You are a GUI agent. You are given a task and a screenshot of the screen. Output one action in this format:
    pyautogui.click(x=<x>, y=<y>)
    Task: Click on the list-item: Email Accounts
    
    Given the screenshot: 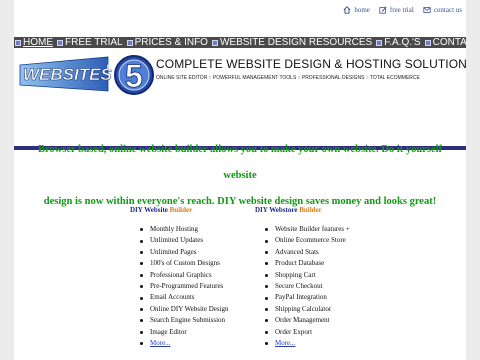 What is the action you would take?
    pyautogui.click(x=190, y=297)
    